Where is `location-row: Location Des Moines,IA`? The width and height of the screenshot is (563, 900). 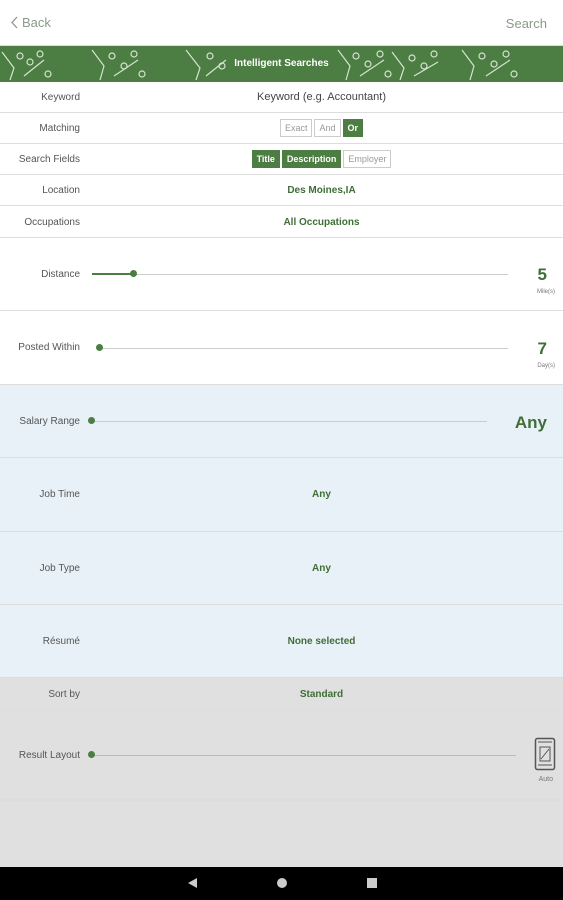 location-row: Location Des Moines,IA is located at coordinates (281, 190).